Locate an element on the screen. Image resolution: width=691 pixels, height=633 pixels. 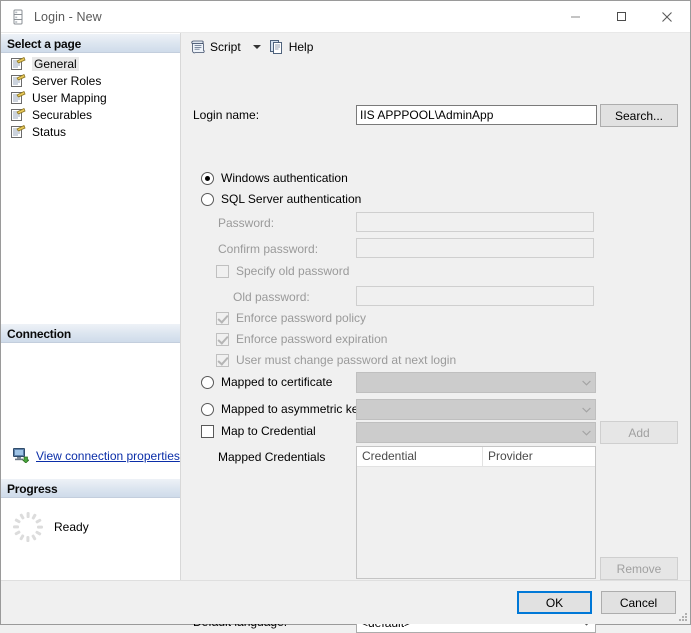
confirm-password-input is located at coordinates (475, 248).